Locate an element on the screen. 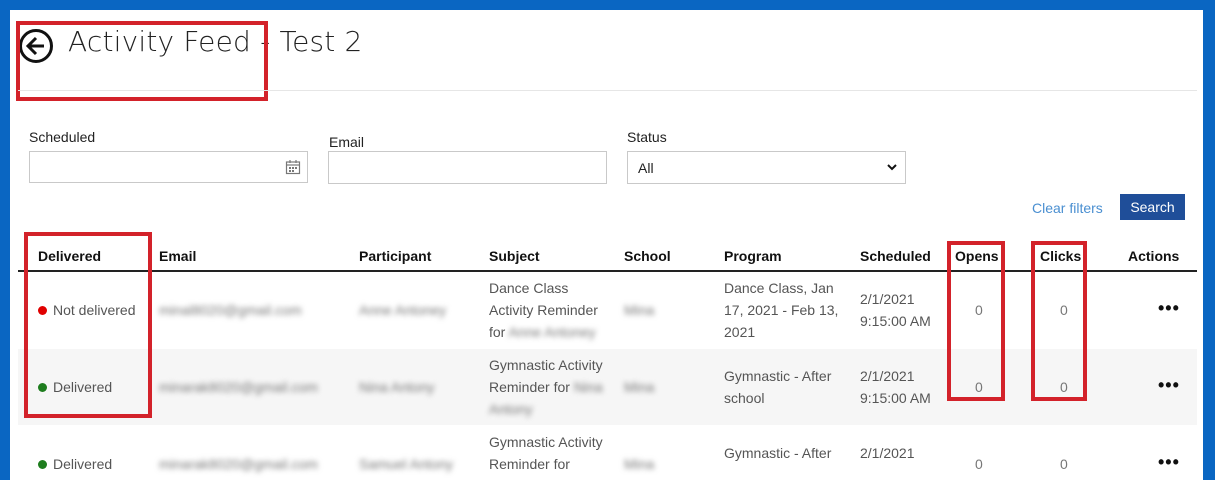  col-header-subject: Subject is located at coordinates (514, 256).